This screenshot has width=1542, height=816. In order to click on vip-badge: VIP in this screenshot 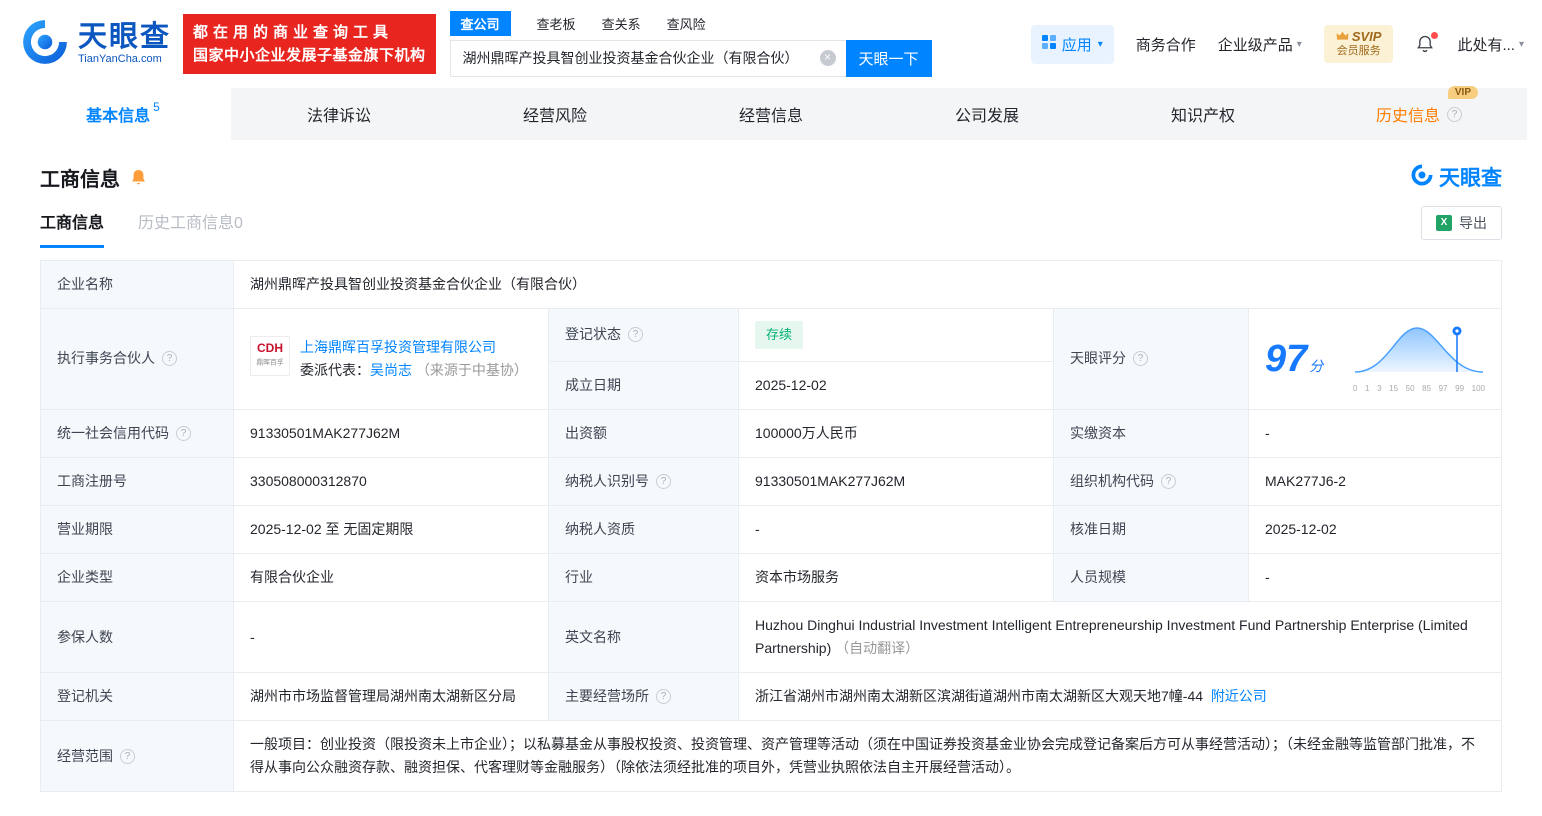, I will do `click(1462, 92)`.